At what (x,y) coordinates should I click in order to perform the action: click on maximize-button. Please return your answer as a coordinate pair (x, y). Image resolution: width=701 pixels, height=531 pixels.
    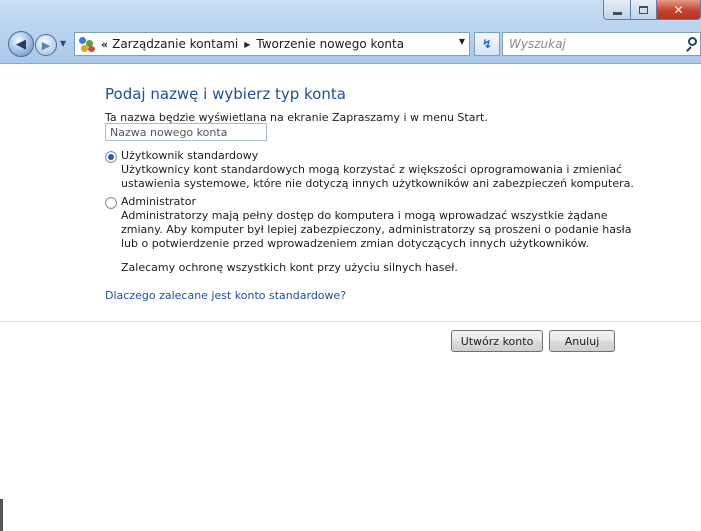
    Looking at the image, I should click on (644, 10).